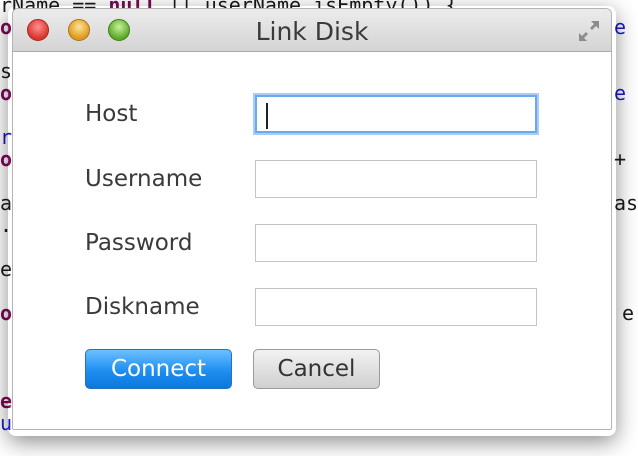 This screenshot has width=638, height=456. What do you see at coordinates (144, 179) in the screenshot?
I see `username-label: Username` at bounding box center [144, 179].